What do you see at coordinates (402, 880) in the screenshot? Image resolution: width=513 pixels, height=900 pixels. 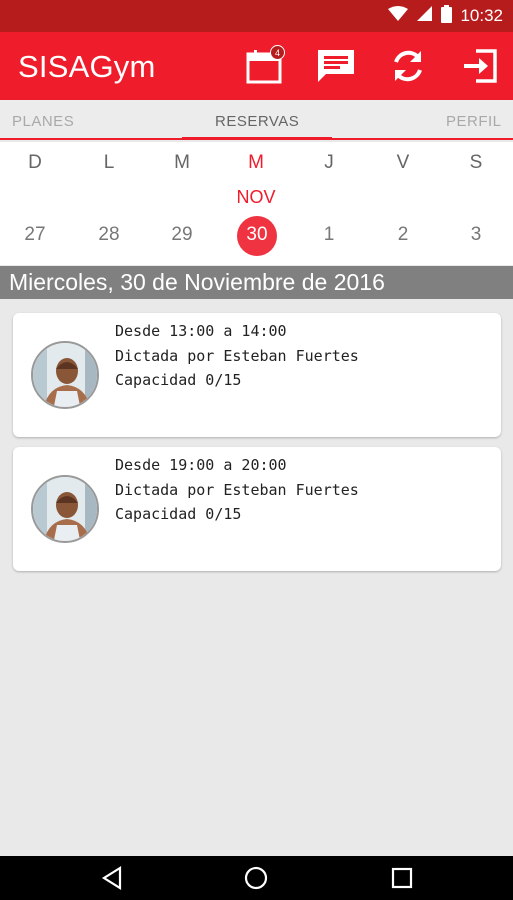 I see `recents-icon` at bounding box center [402, 880].